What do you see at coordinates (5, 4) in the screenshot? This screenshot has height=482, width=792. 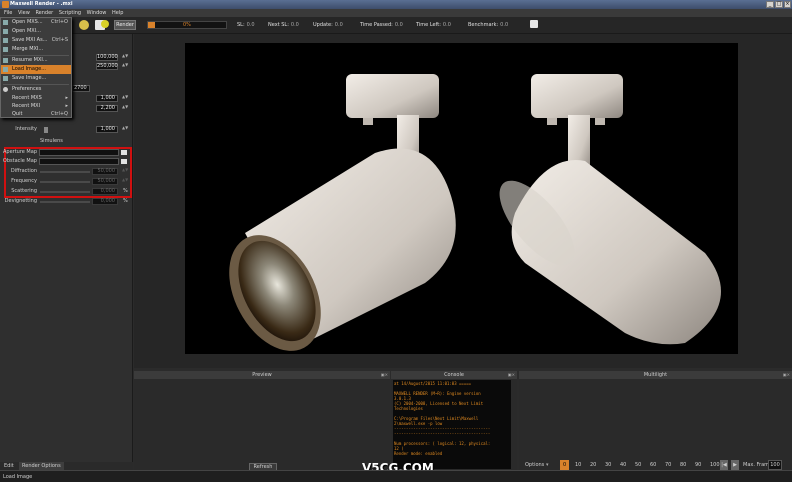 I see `app-logo-icon` at bounding box center [5, 4].